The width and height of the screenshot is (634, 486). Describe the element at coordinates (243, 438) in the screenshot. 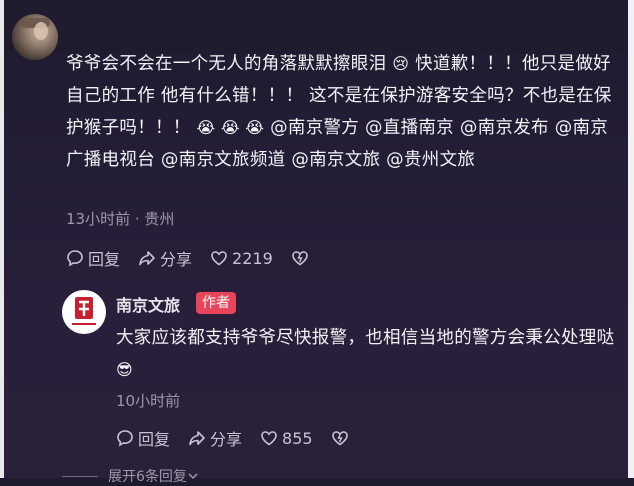

I see `reply-actions: 回复 分享 855` at that location.